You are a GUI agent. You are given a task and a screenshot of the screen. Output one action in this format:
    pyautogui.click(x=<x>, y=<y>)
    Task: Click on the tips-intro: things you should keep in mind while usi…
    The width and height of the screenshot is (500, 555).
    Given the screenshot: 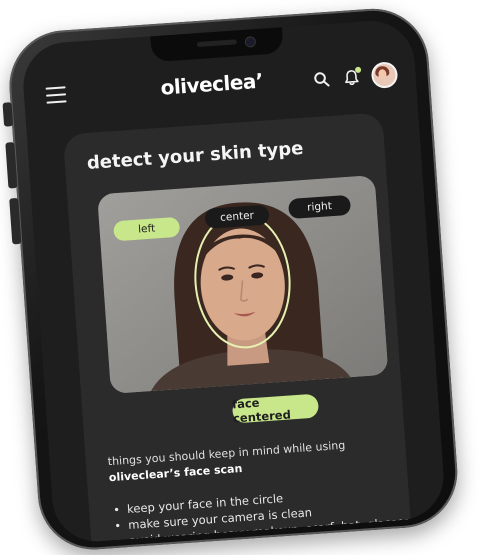 What is the action you would take?
    pyautogui.click(x=253, y=460)
    